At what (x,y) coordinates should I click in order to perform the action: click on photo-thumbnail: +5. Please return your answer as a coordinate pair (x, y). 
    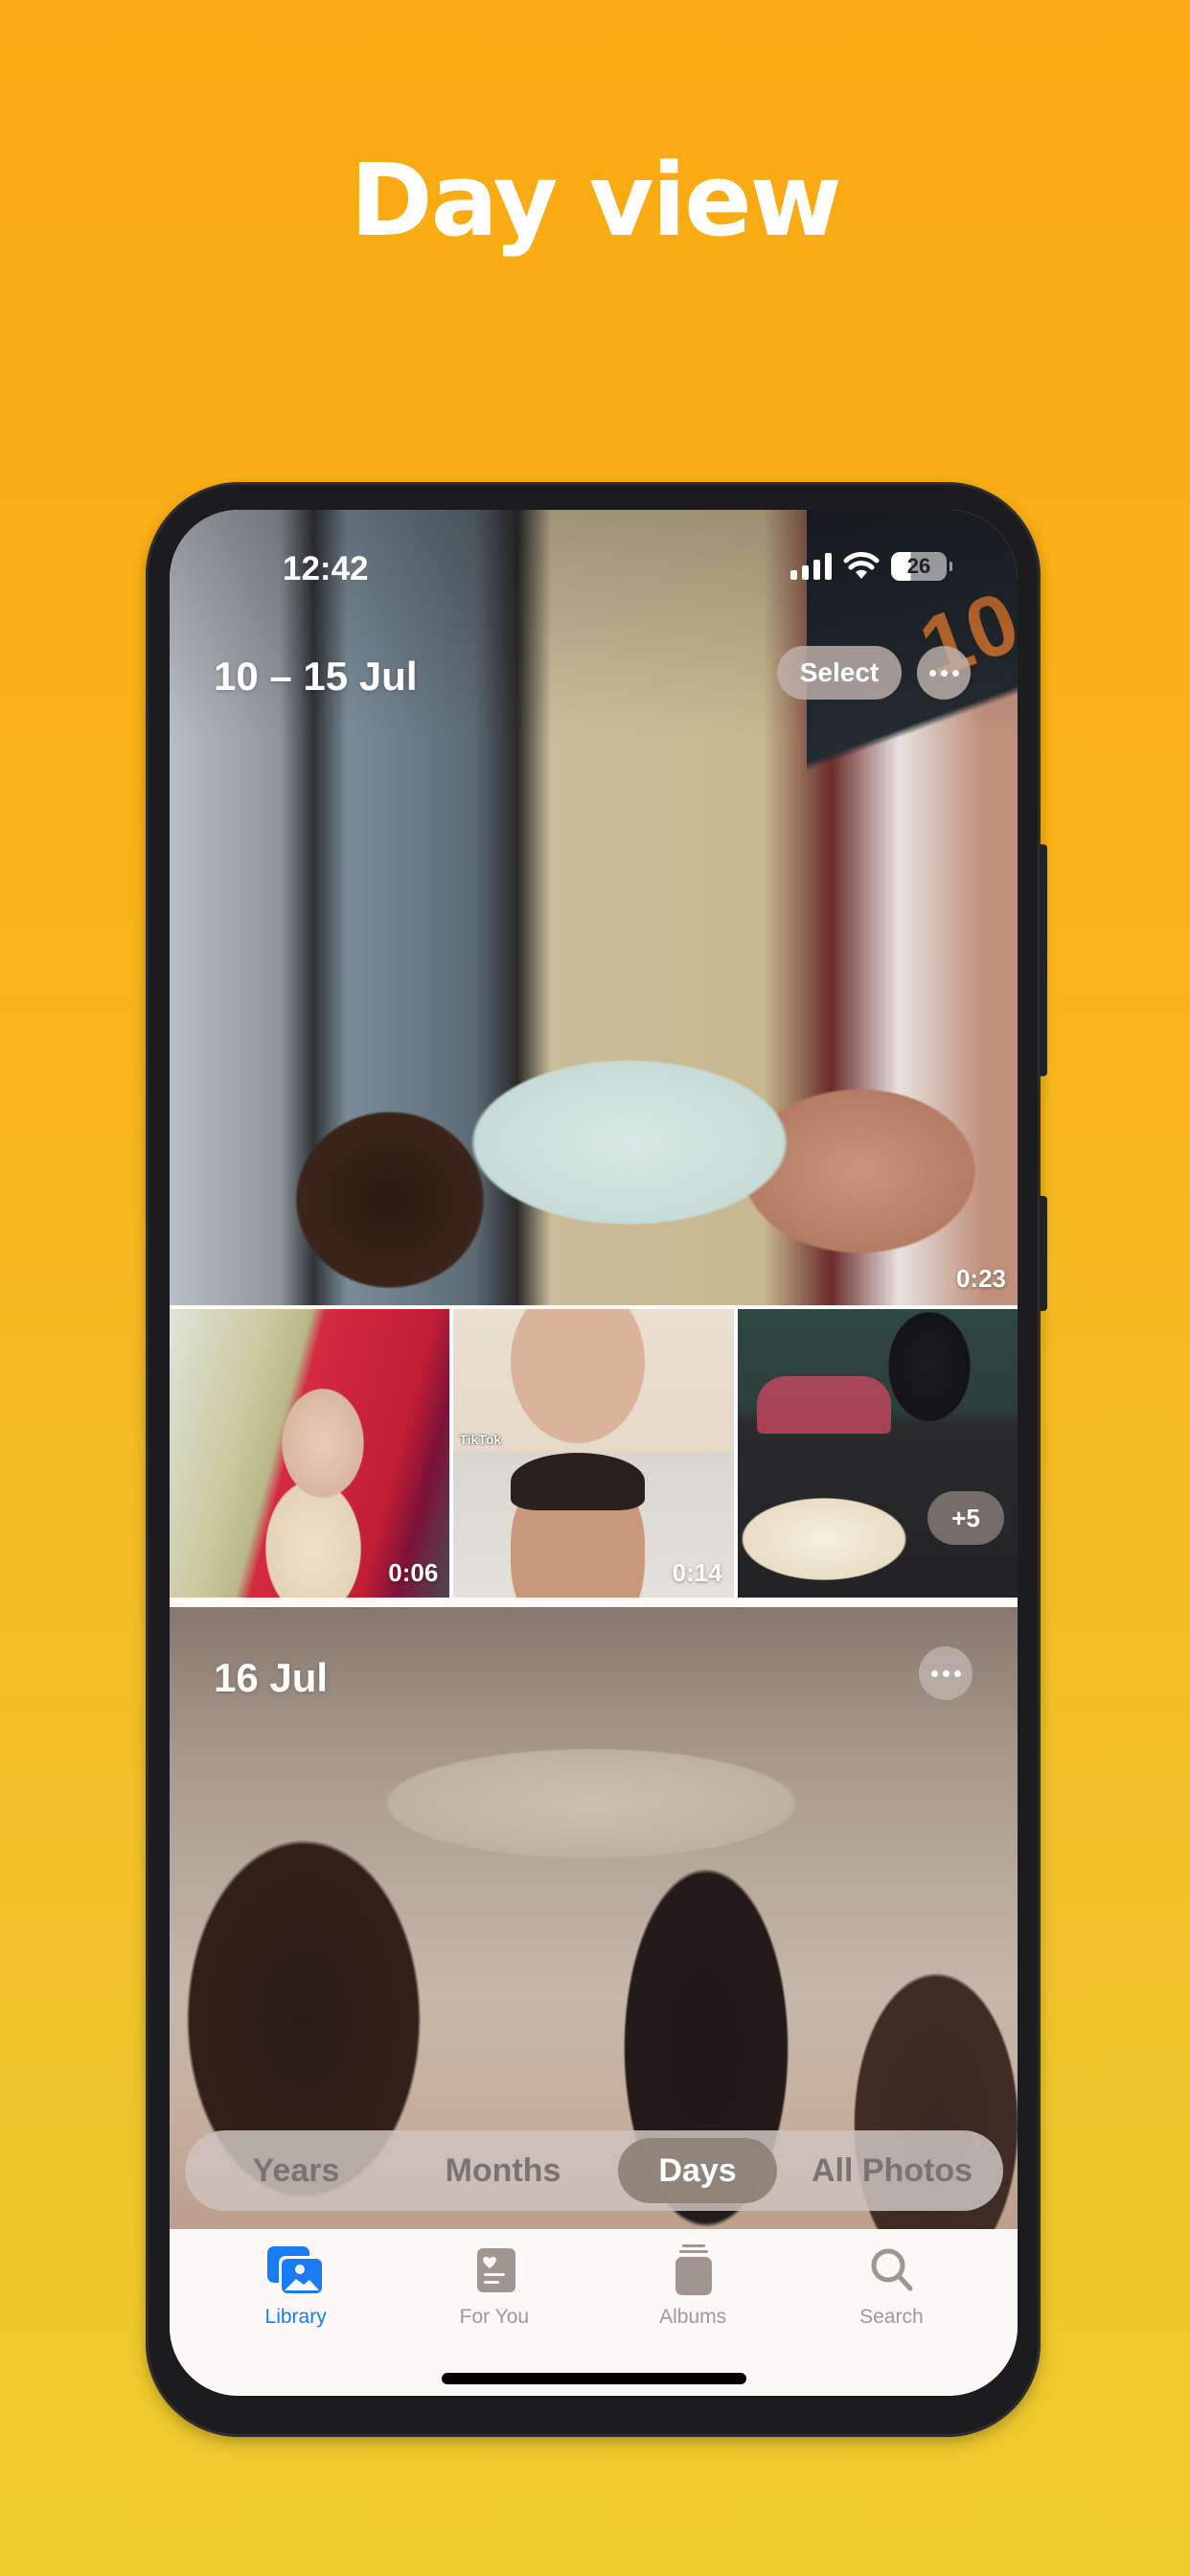
    Looking at the image, I should click on (878, 1453).